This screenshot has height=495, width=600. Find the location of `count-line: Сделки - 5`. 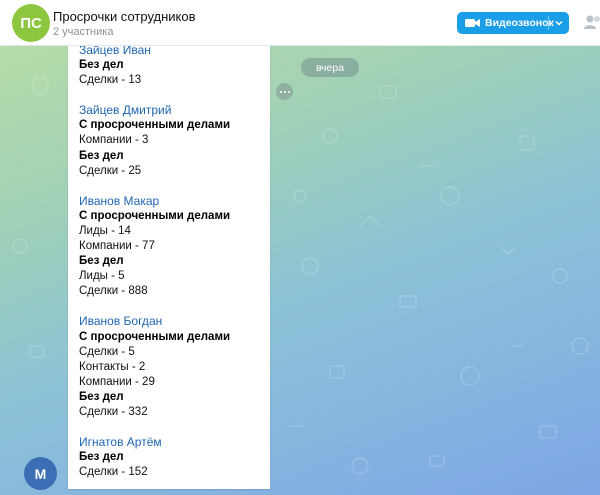

count-line: Сделки - 5 is located at coordinates (107, 351).